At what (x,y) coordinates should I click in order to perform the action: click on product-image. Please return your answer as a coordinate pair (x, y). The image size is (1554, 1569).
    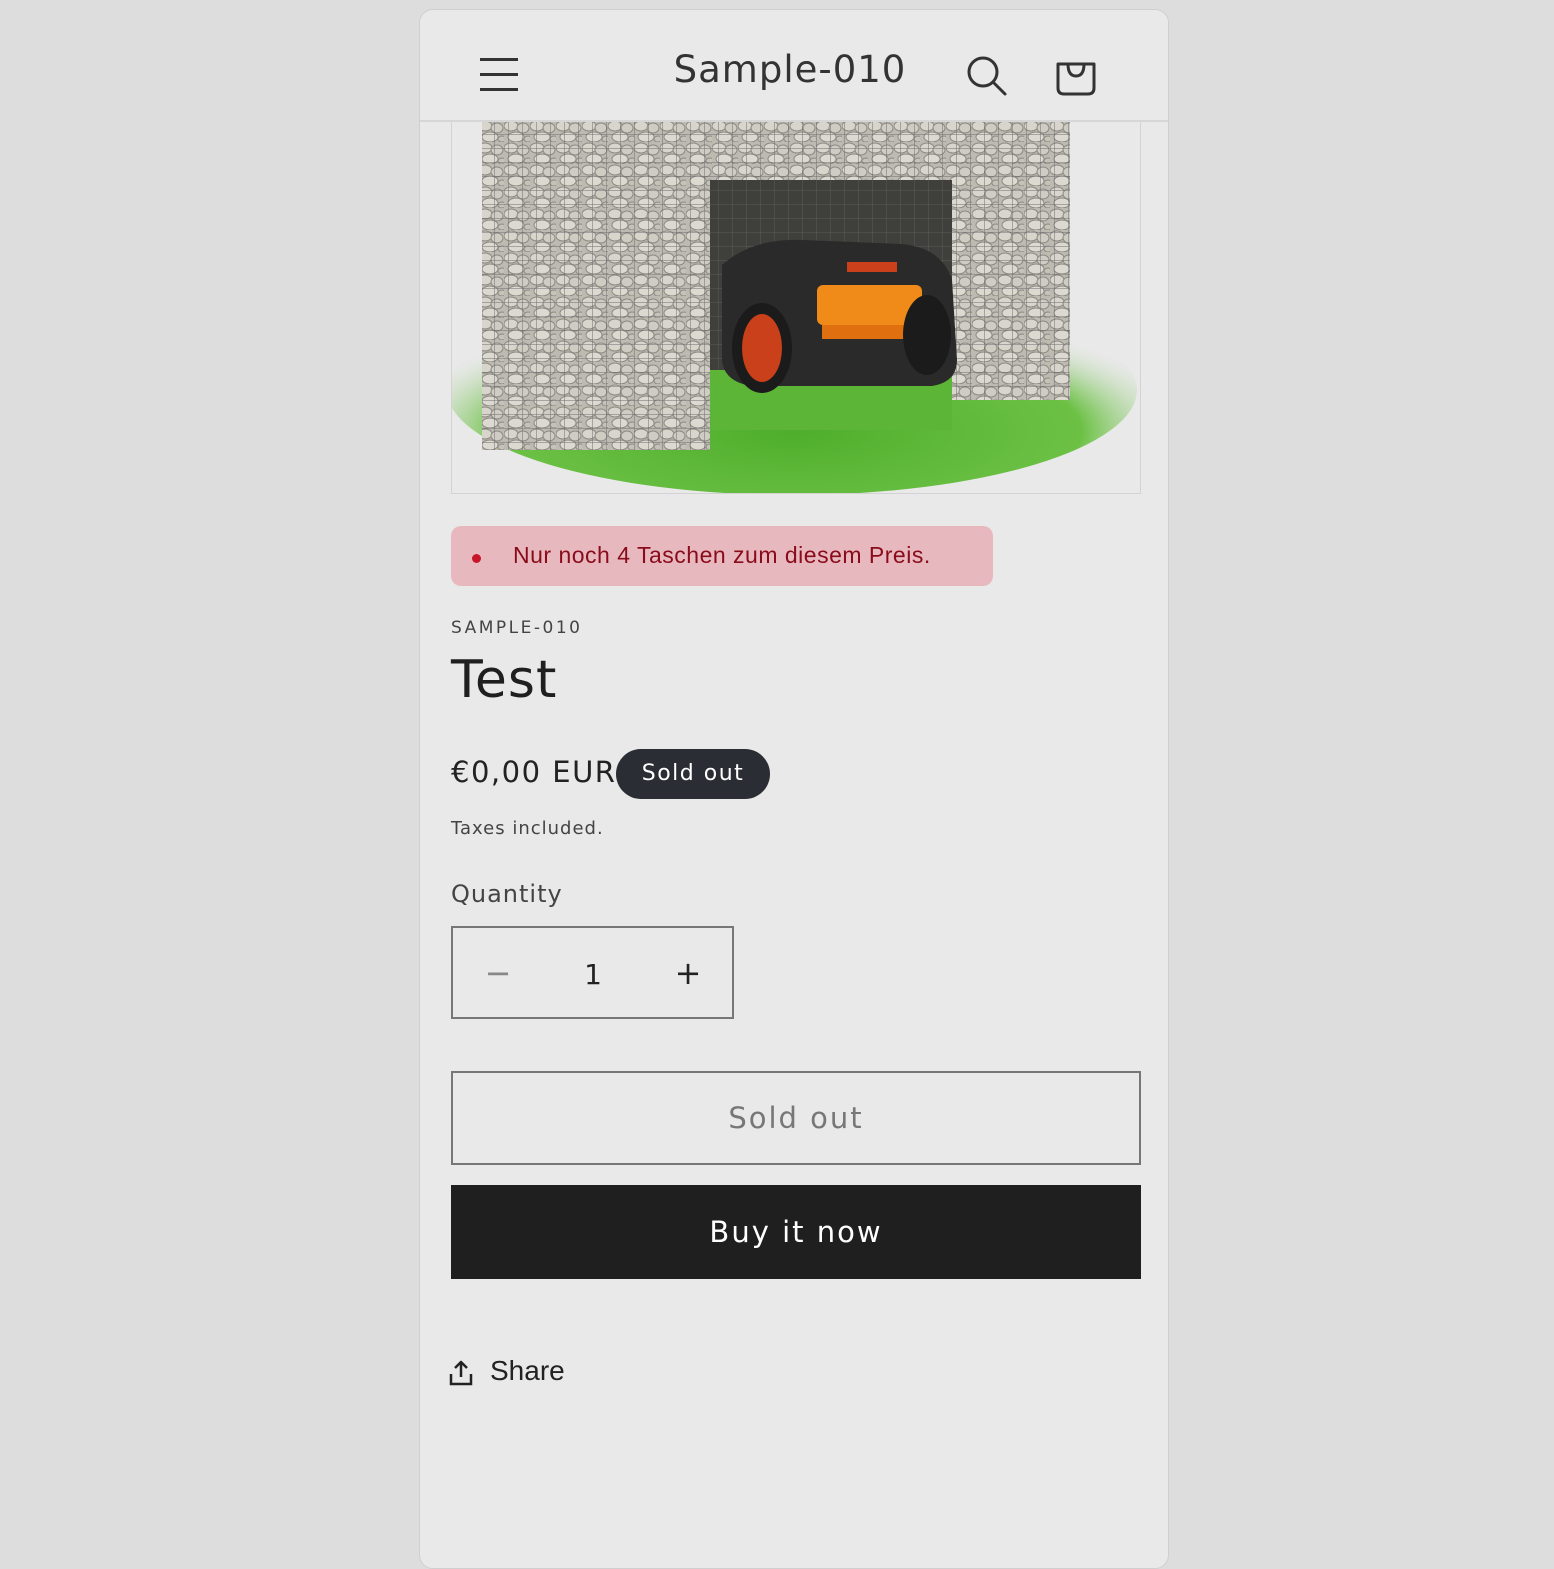
    Looking at the image, I should click on (796, 307).